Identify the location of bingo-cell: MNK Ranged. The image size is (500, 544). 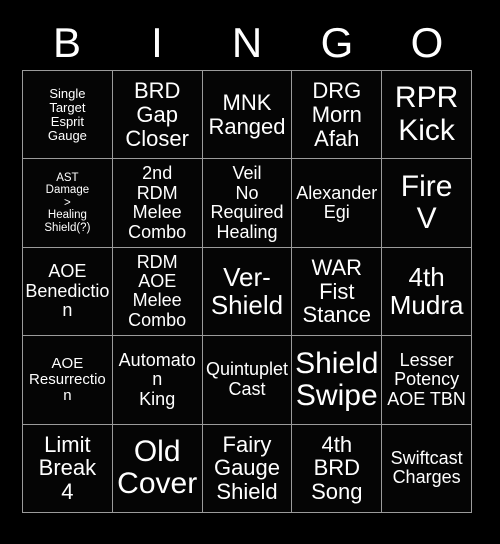
(247, 115).